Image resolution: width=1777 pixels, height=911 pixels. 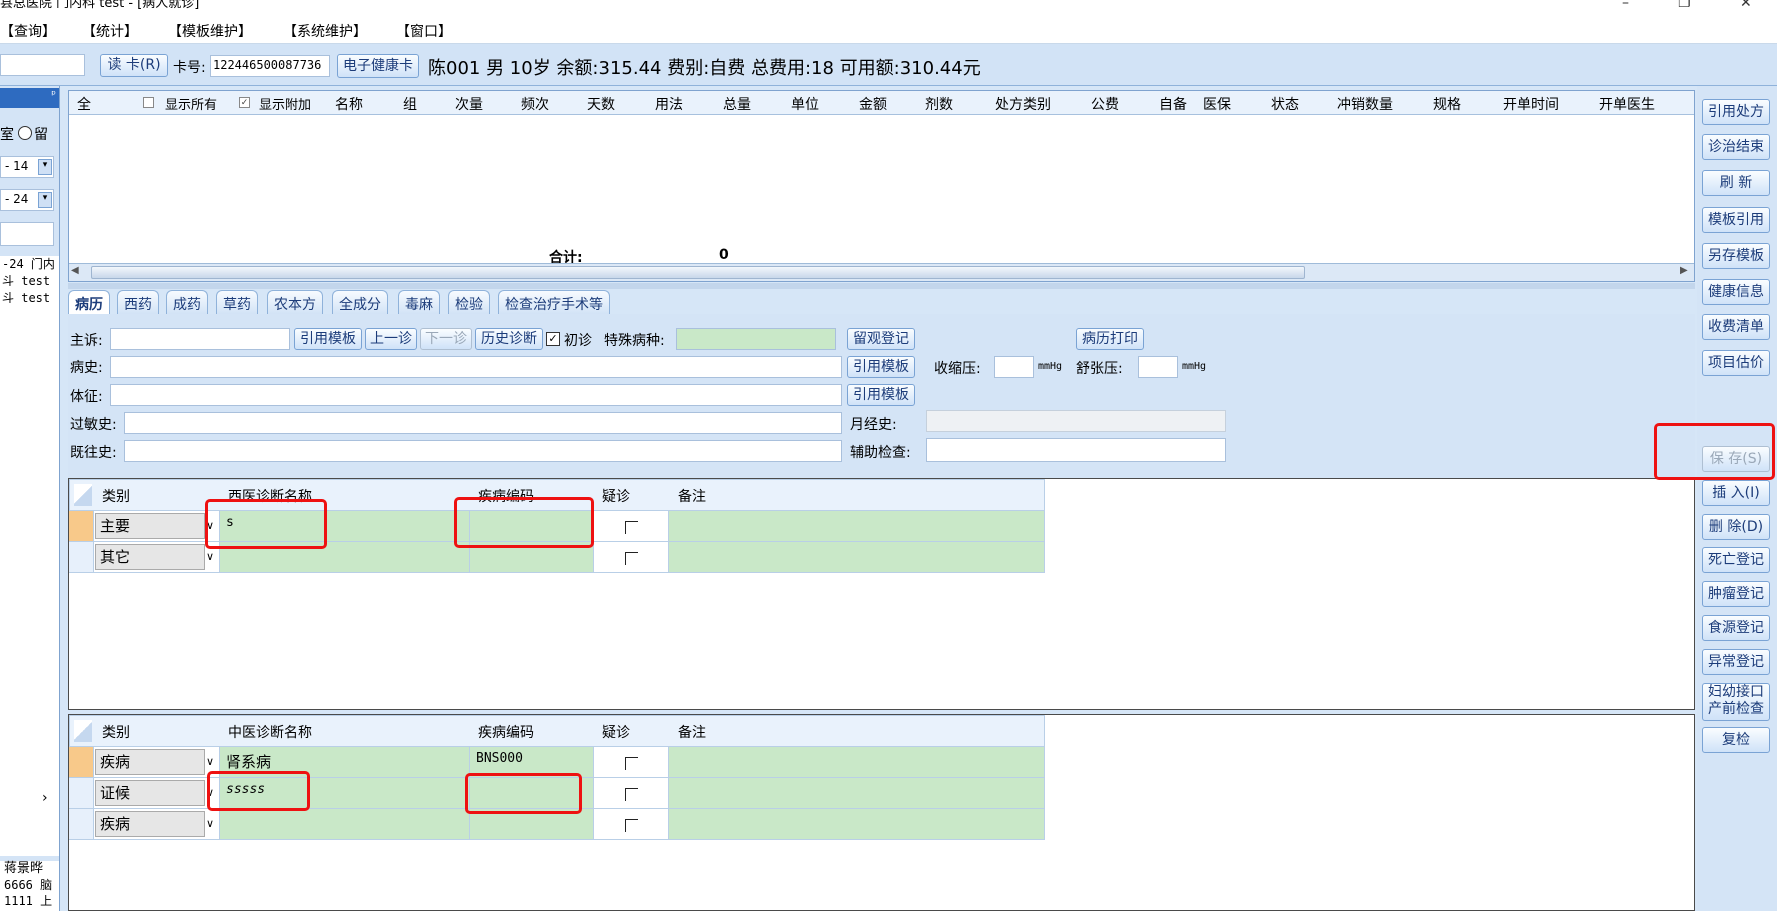 What do you see at coordinates (157, 793) in the screenshot?
I see `table-cell: 证候 ∨` at bounding box center [157, 793].